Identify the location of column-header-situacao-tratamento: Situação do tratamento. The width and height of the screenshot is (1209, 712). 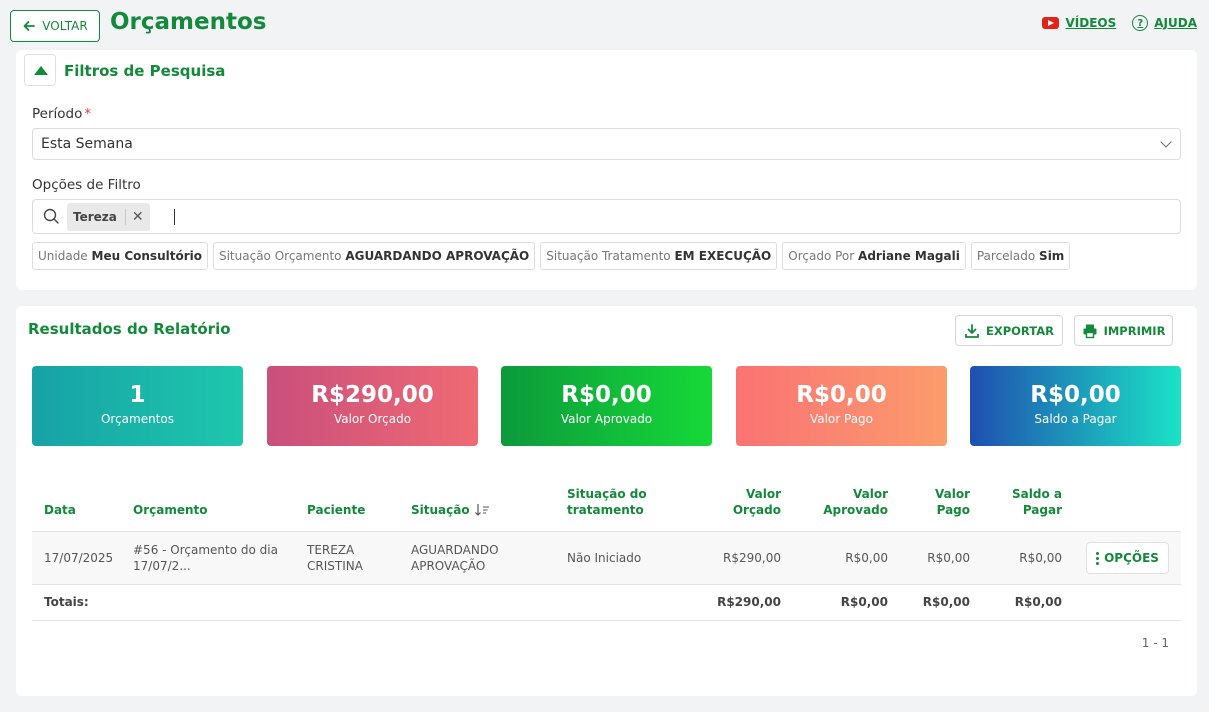
(607, 502).